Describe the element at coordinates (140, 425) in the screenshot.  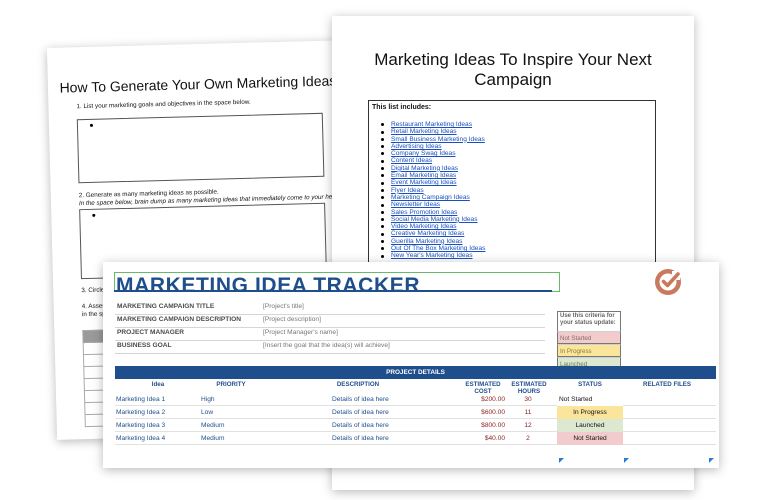
I see `cell-idea: Marketing Idea 3` at that location.